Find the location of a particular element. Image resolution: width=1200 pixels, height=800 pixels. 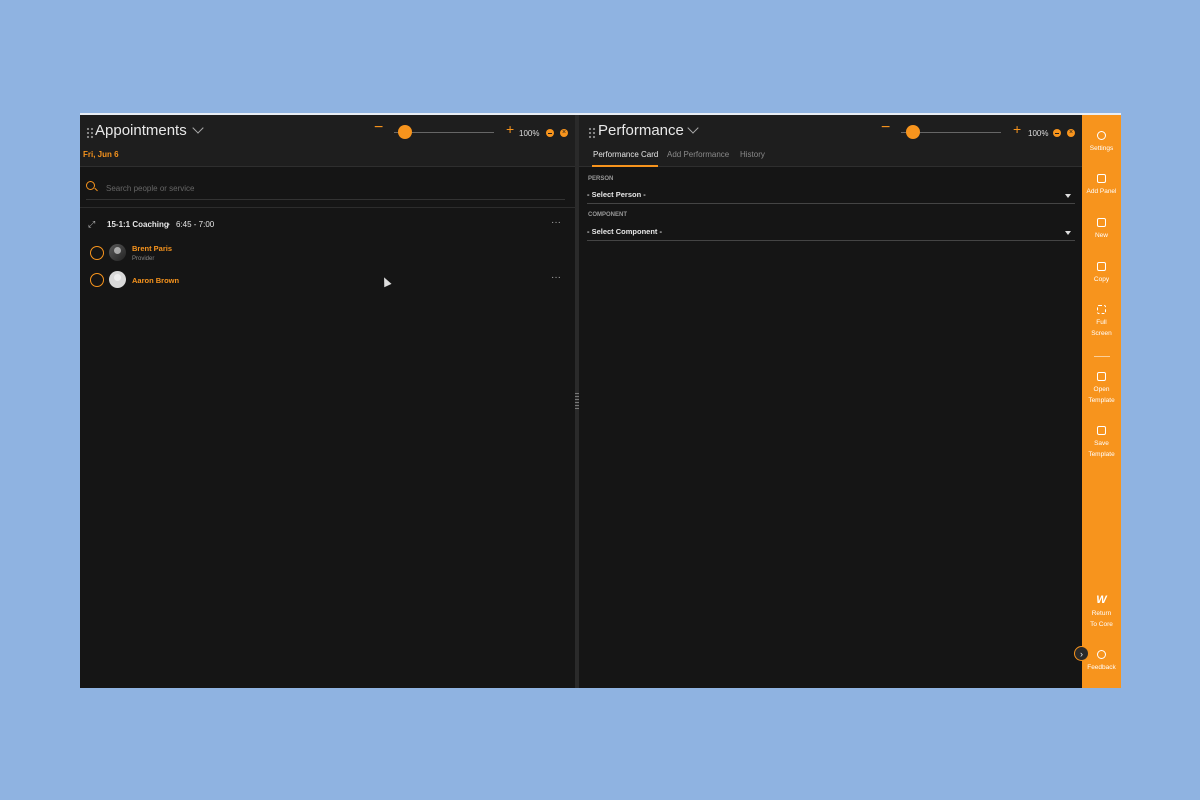

person-role: Provider is located at coordinates (143, 259).